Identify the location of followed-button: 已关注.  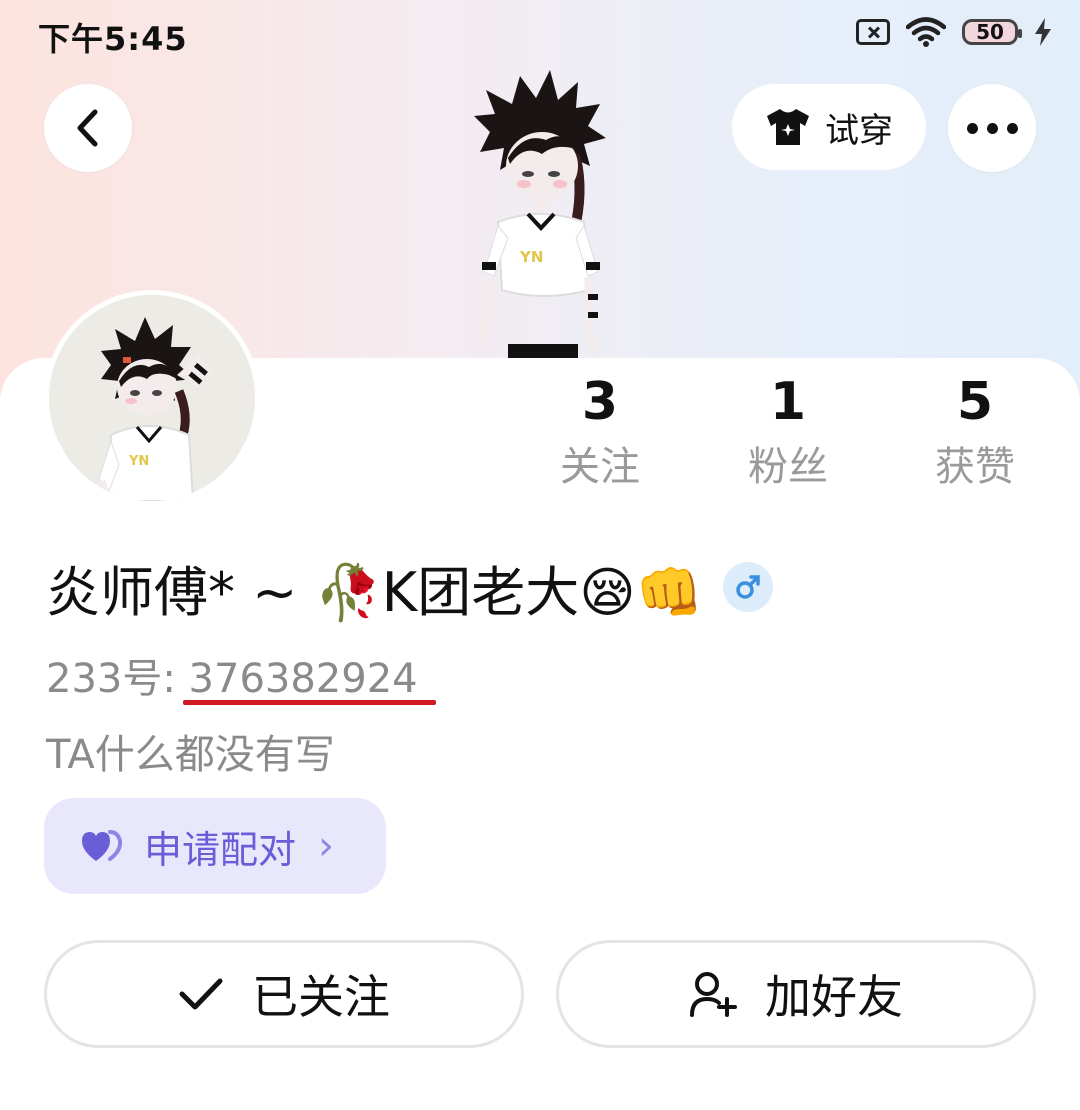
(284, 994).